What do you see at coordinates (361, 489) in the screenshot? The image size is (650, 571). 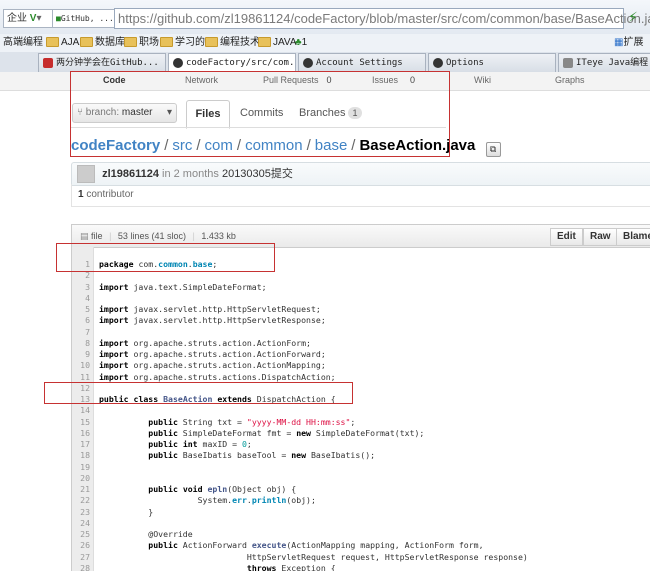 I see `code-line: 21 public void epln(Object obj) {` at bounding box center [361, 489].